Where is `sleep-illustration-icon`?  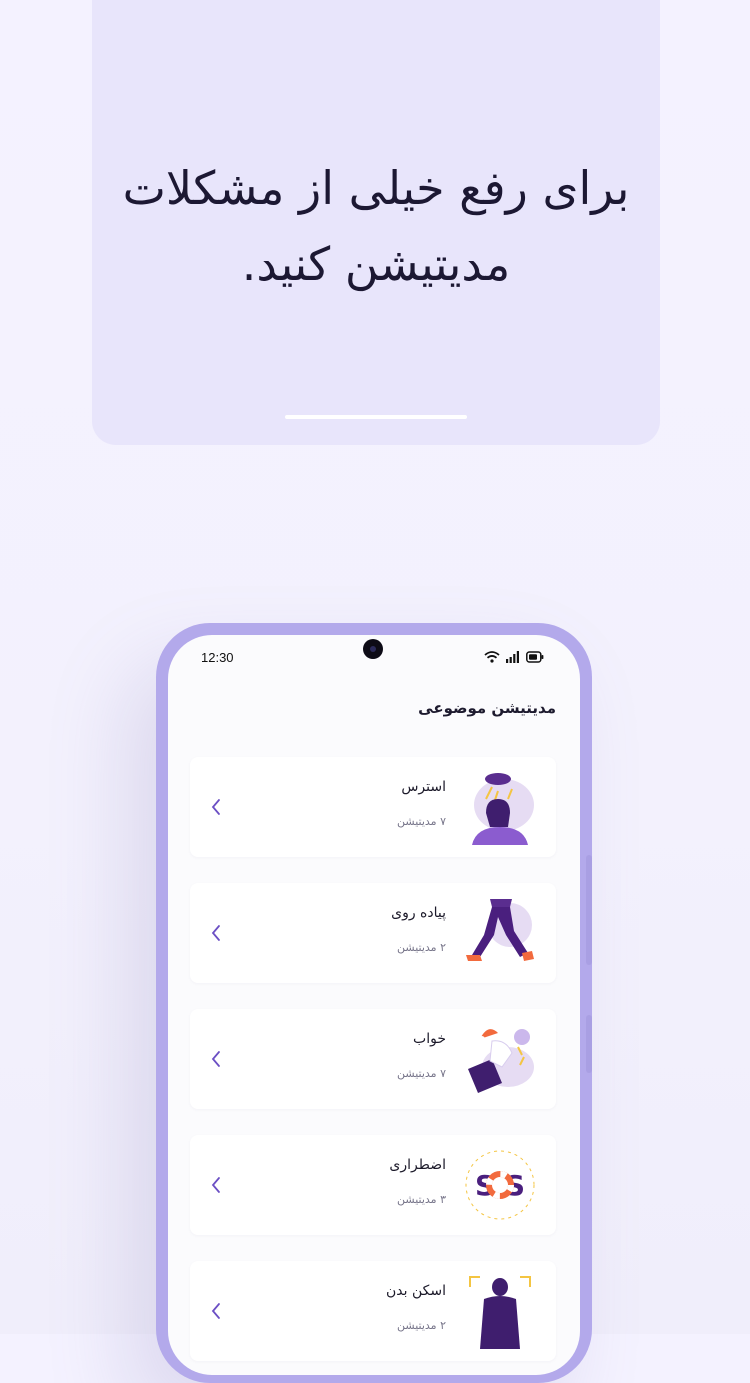
sleep-illustration-icon is located at coordinates (501, 1061).